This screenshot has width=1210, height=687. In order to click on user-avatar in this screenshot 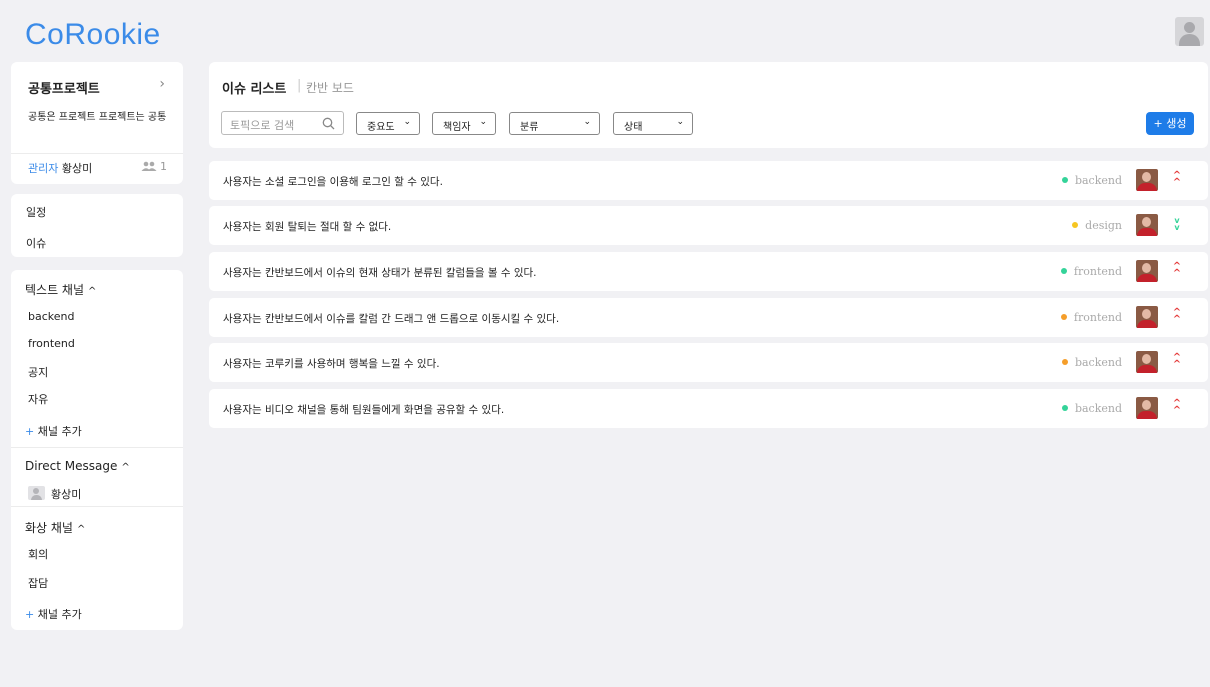, I will do `click(1189, 31)`.